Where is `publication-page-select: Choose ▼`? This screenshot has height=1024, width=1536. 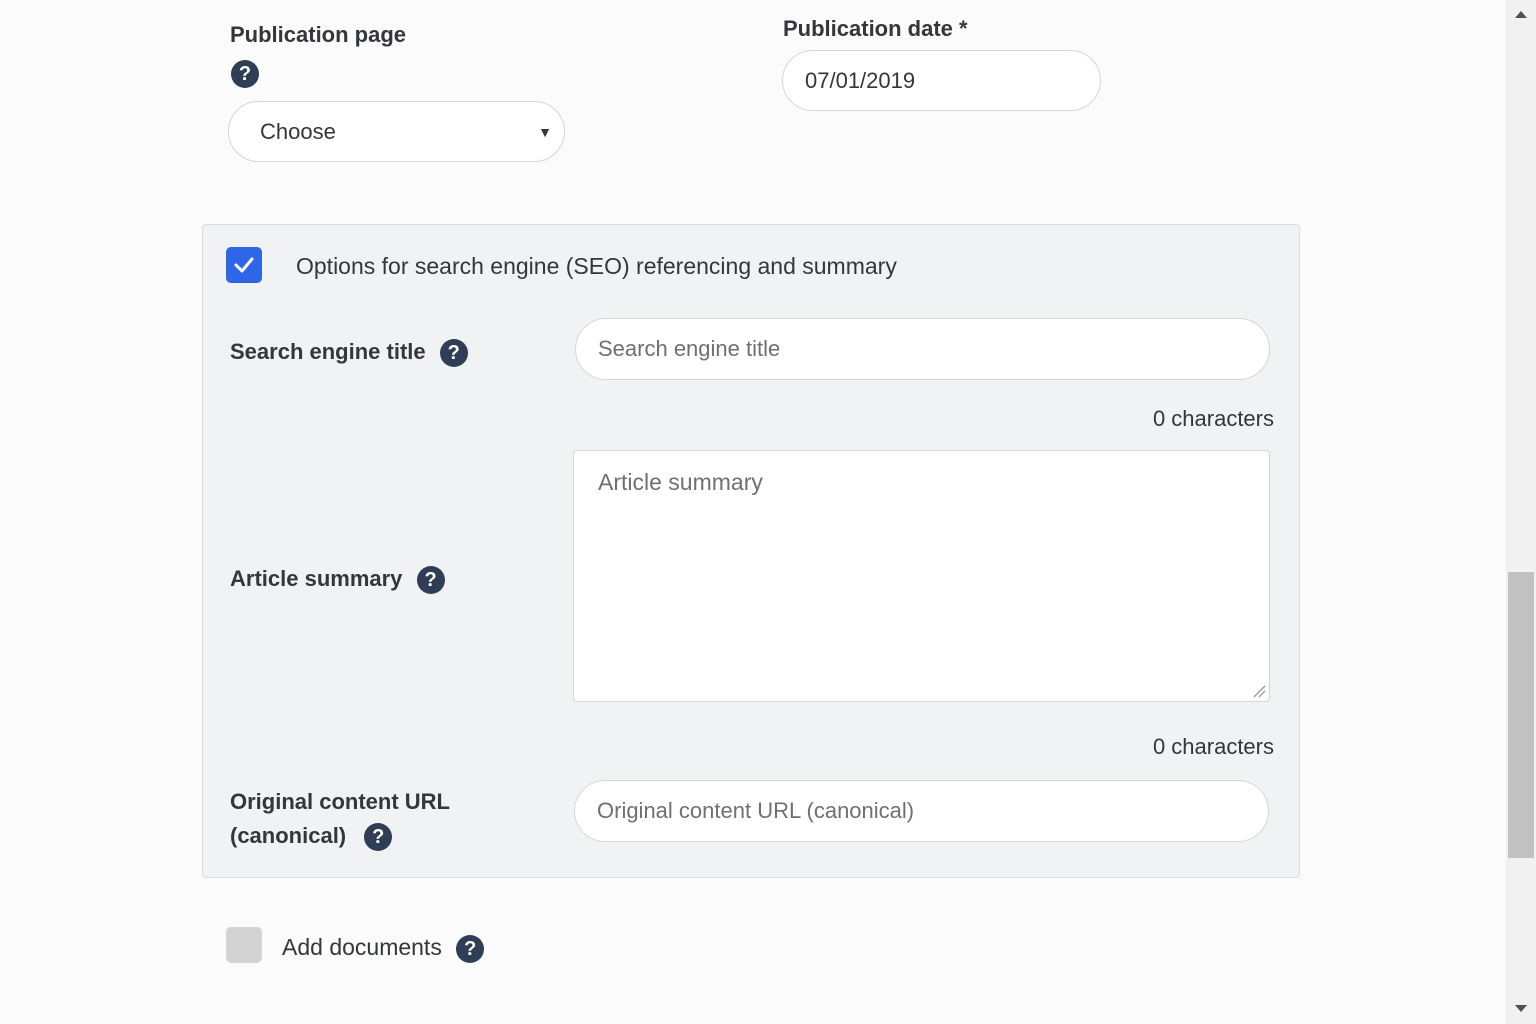 publication-page-select: Choose ▼ is located at coordinates (396, 131).